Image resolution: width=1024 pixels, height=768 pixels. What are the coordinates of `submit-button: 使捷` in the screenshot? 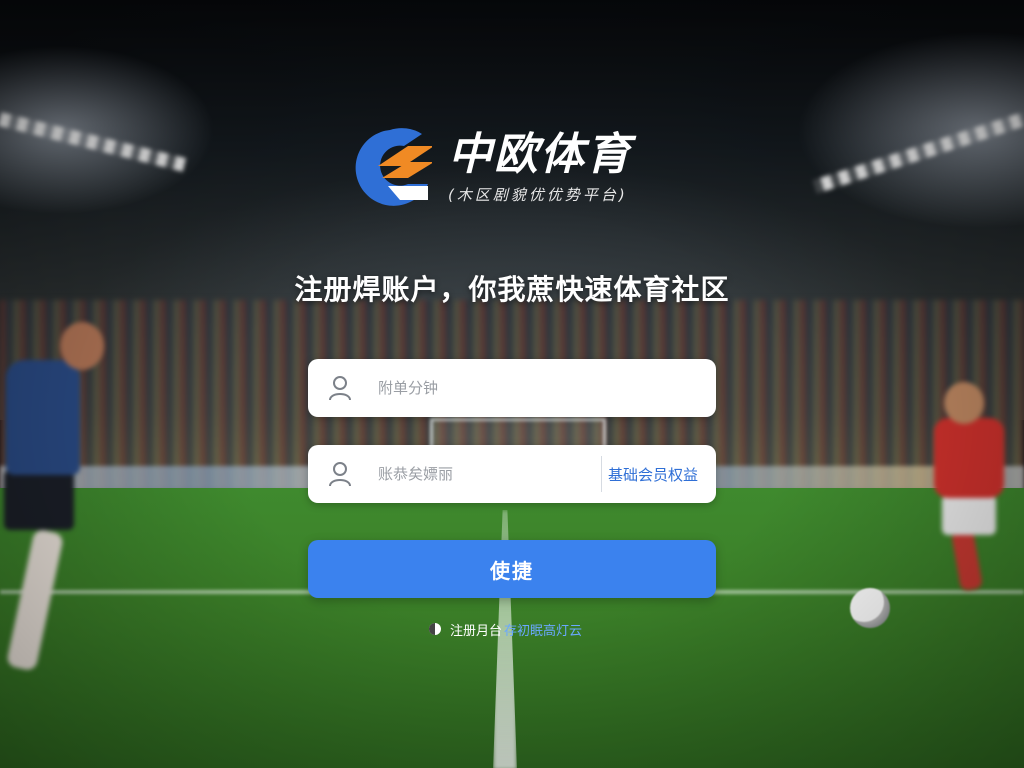 It's located at (512, 569).